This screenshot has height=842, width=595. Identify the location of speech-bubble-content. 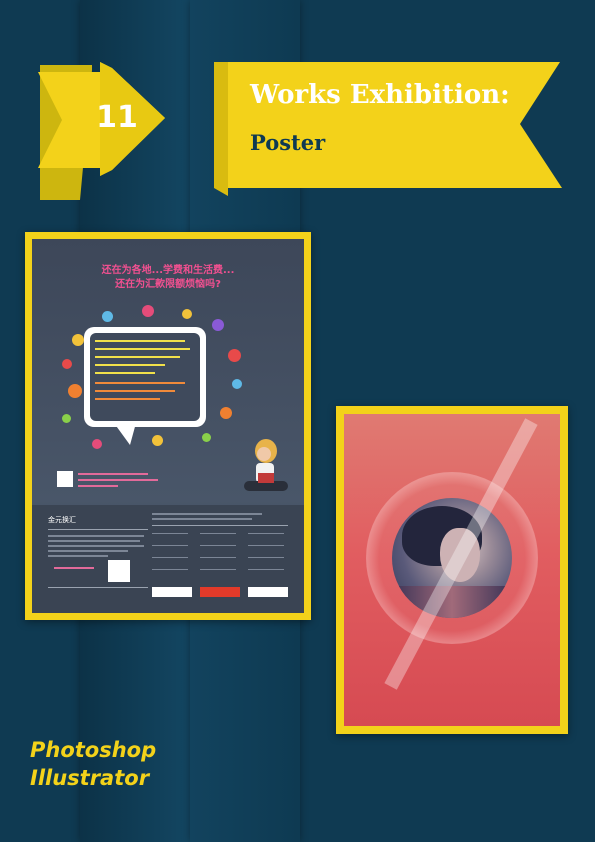
(145, 377).